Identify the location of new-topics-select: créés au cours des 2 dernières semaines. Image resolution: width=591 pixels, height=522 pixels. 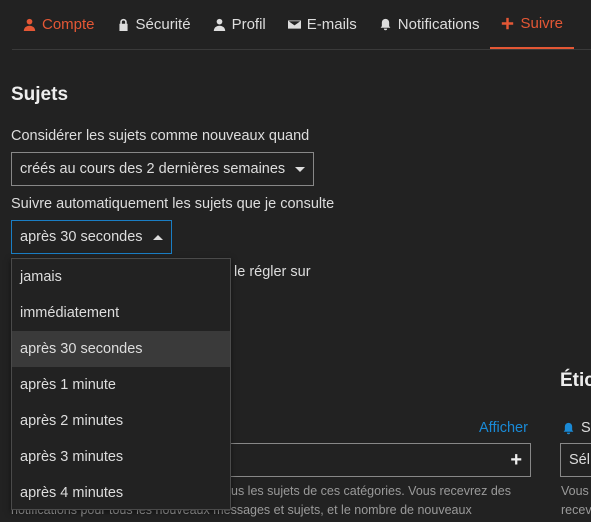
(163, 169).